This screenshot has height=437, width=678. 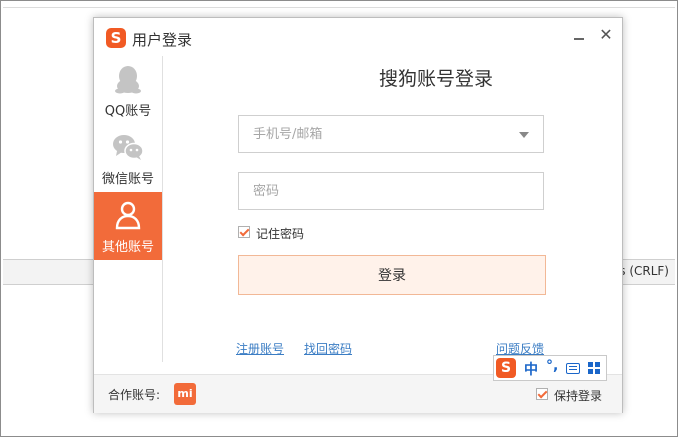 What do you see at coordinates (358, 37) in the screenshot?
I see `title-bar: S 用户登录 ✕` at bounding box center [358, 37].